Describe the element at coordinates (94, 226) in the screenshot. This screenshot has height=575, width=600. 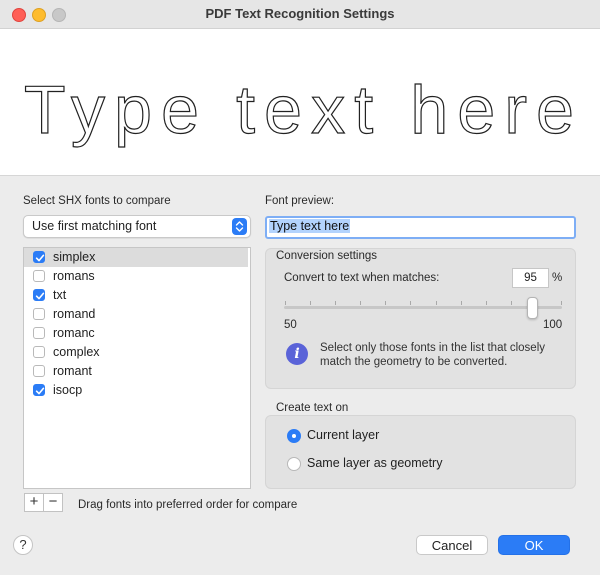
I see `match-mode-value: Use first matching font` at that location.